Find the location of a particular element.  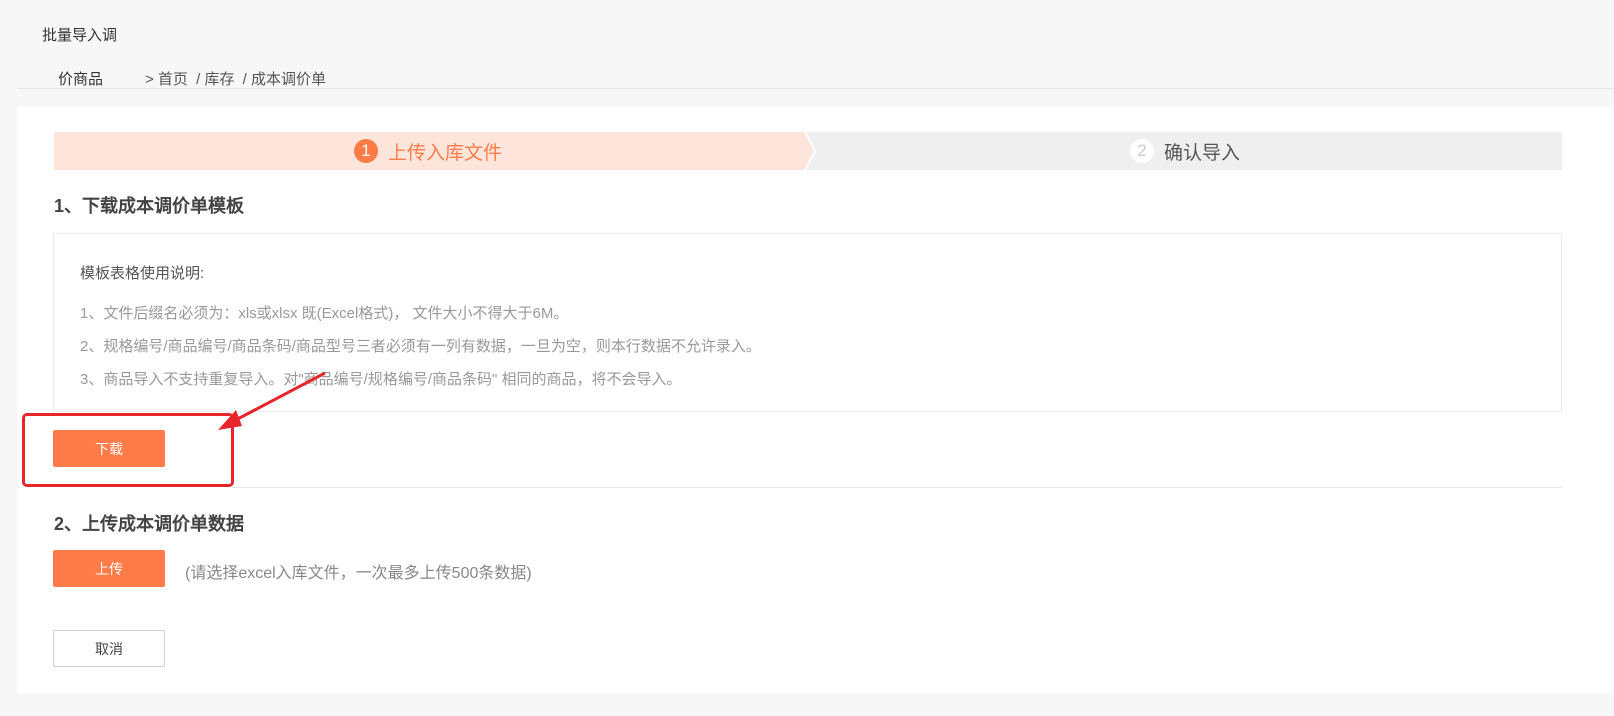

step-label: 上传入库文件 is located at coordinates (445, 153).